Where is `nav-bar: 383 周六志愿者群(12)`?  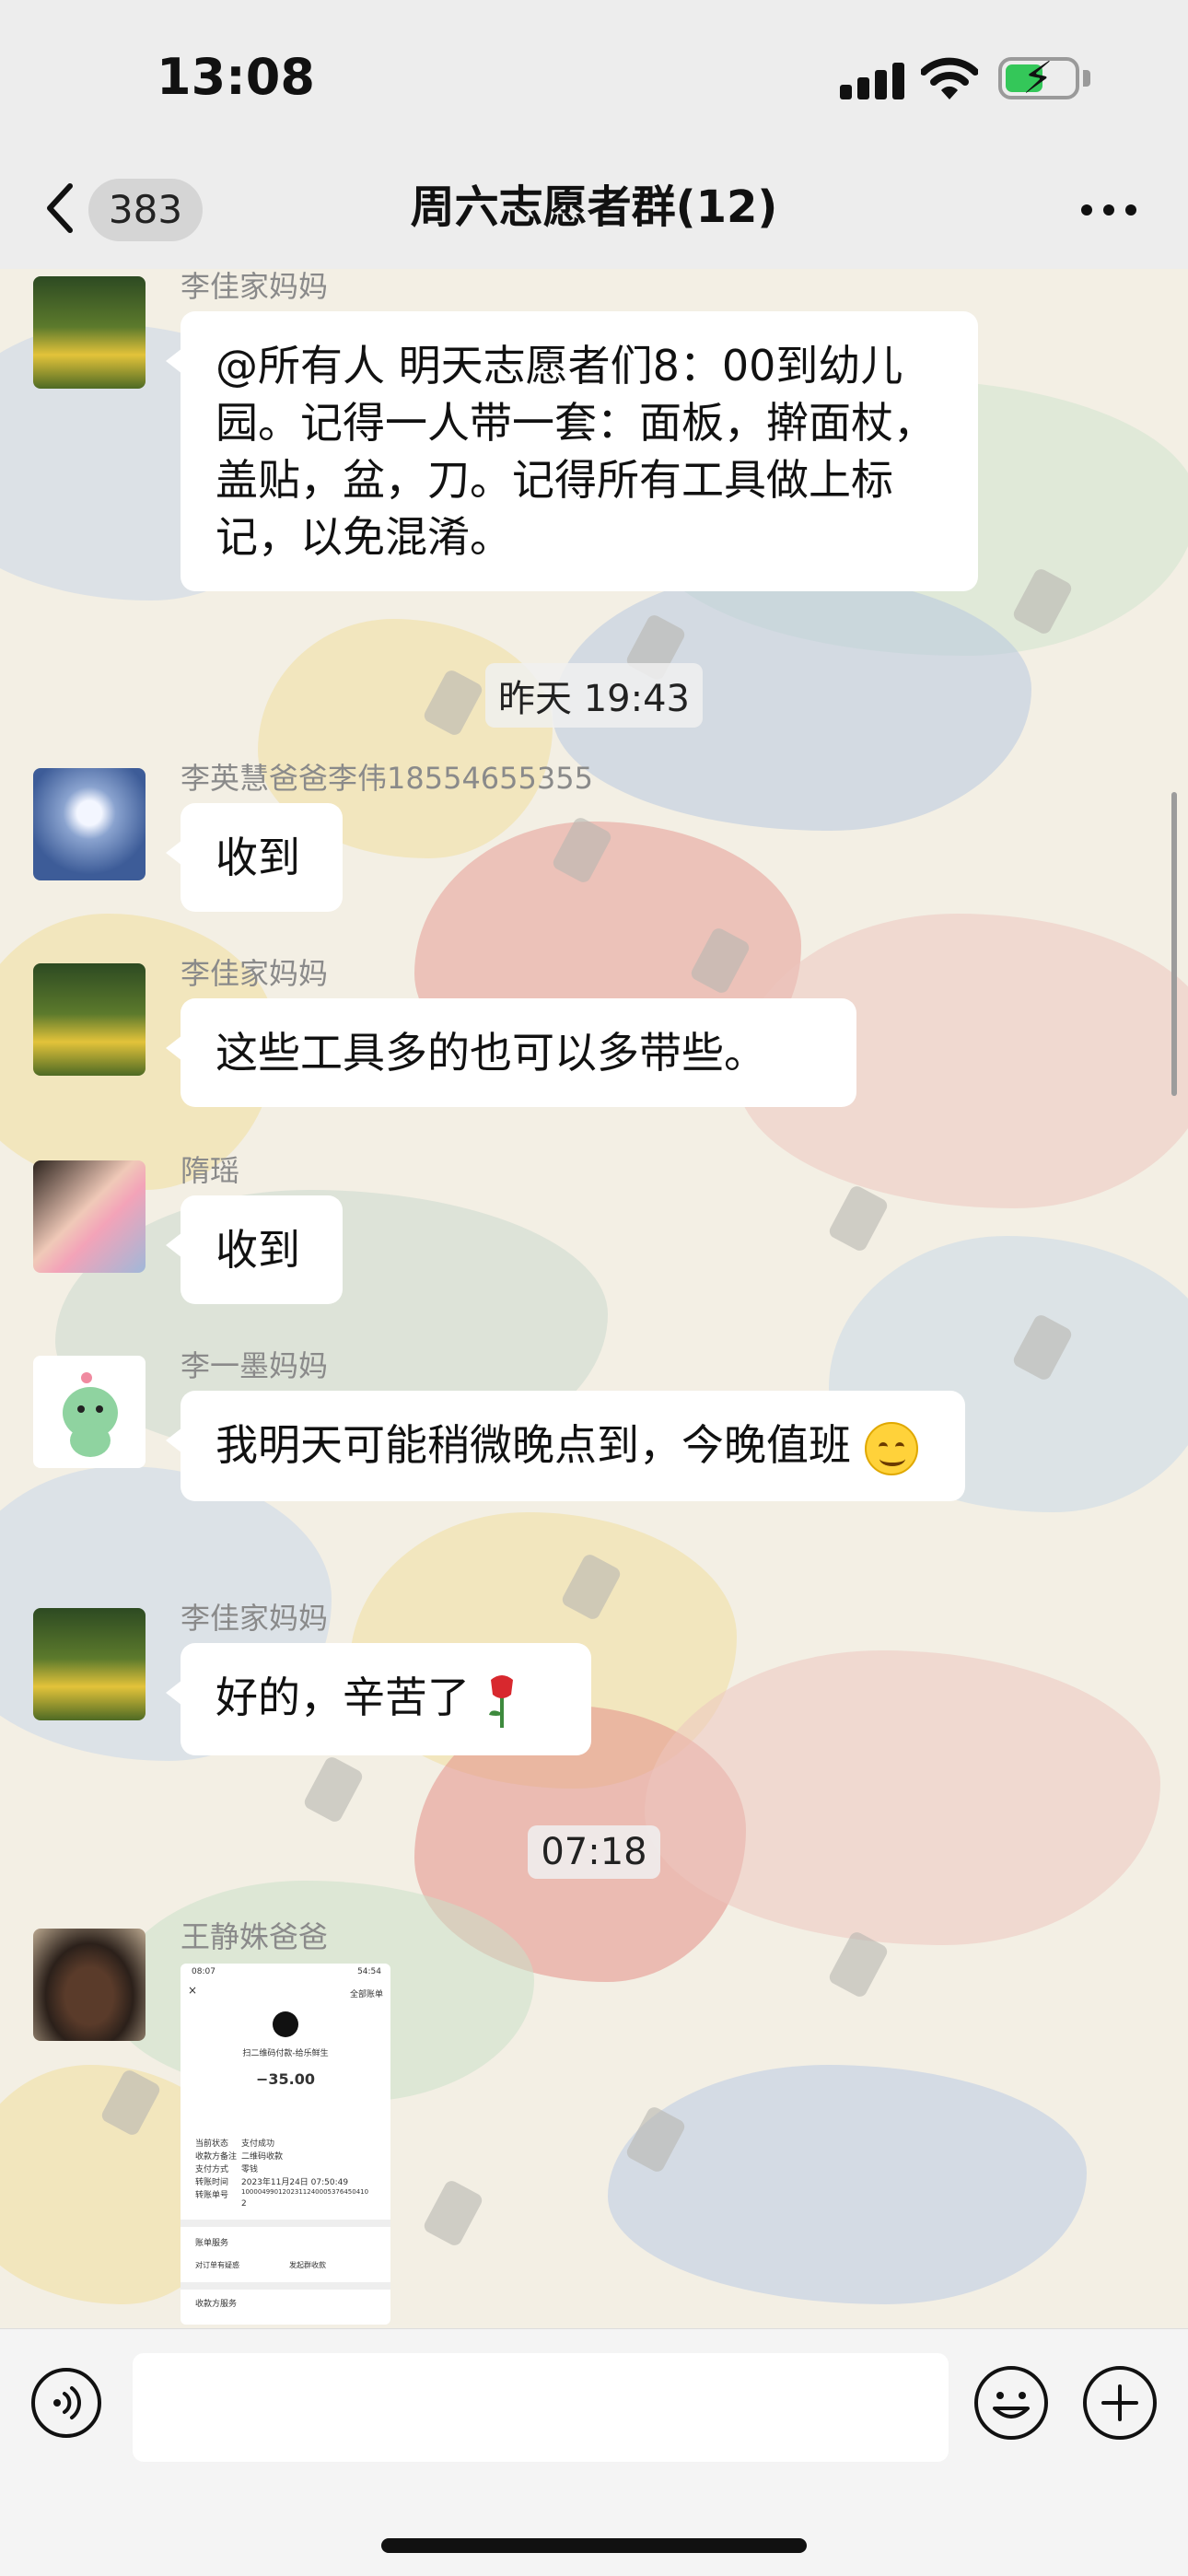
nav-bar: 383 周六志愿者群(12) is located at coordinates (594, 208).